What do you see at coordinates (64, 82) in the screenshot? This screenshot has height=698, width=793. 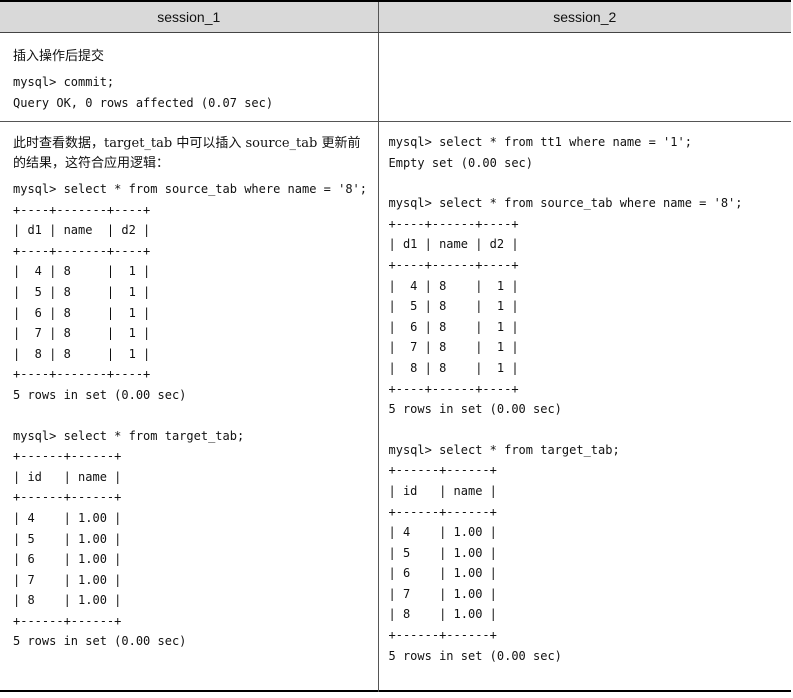 I see `commit-command: mysql> commit;` at bounding box center [64, 82].